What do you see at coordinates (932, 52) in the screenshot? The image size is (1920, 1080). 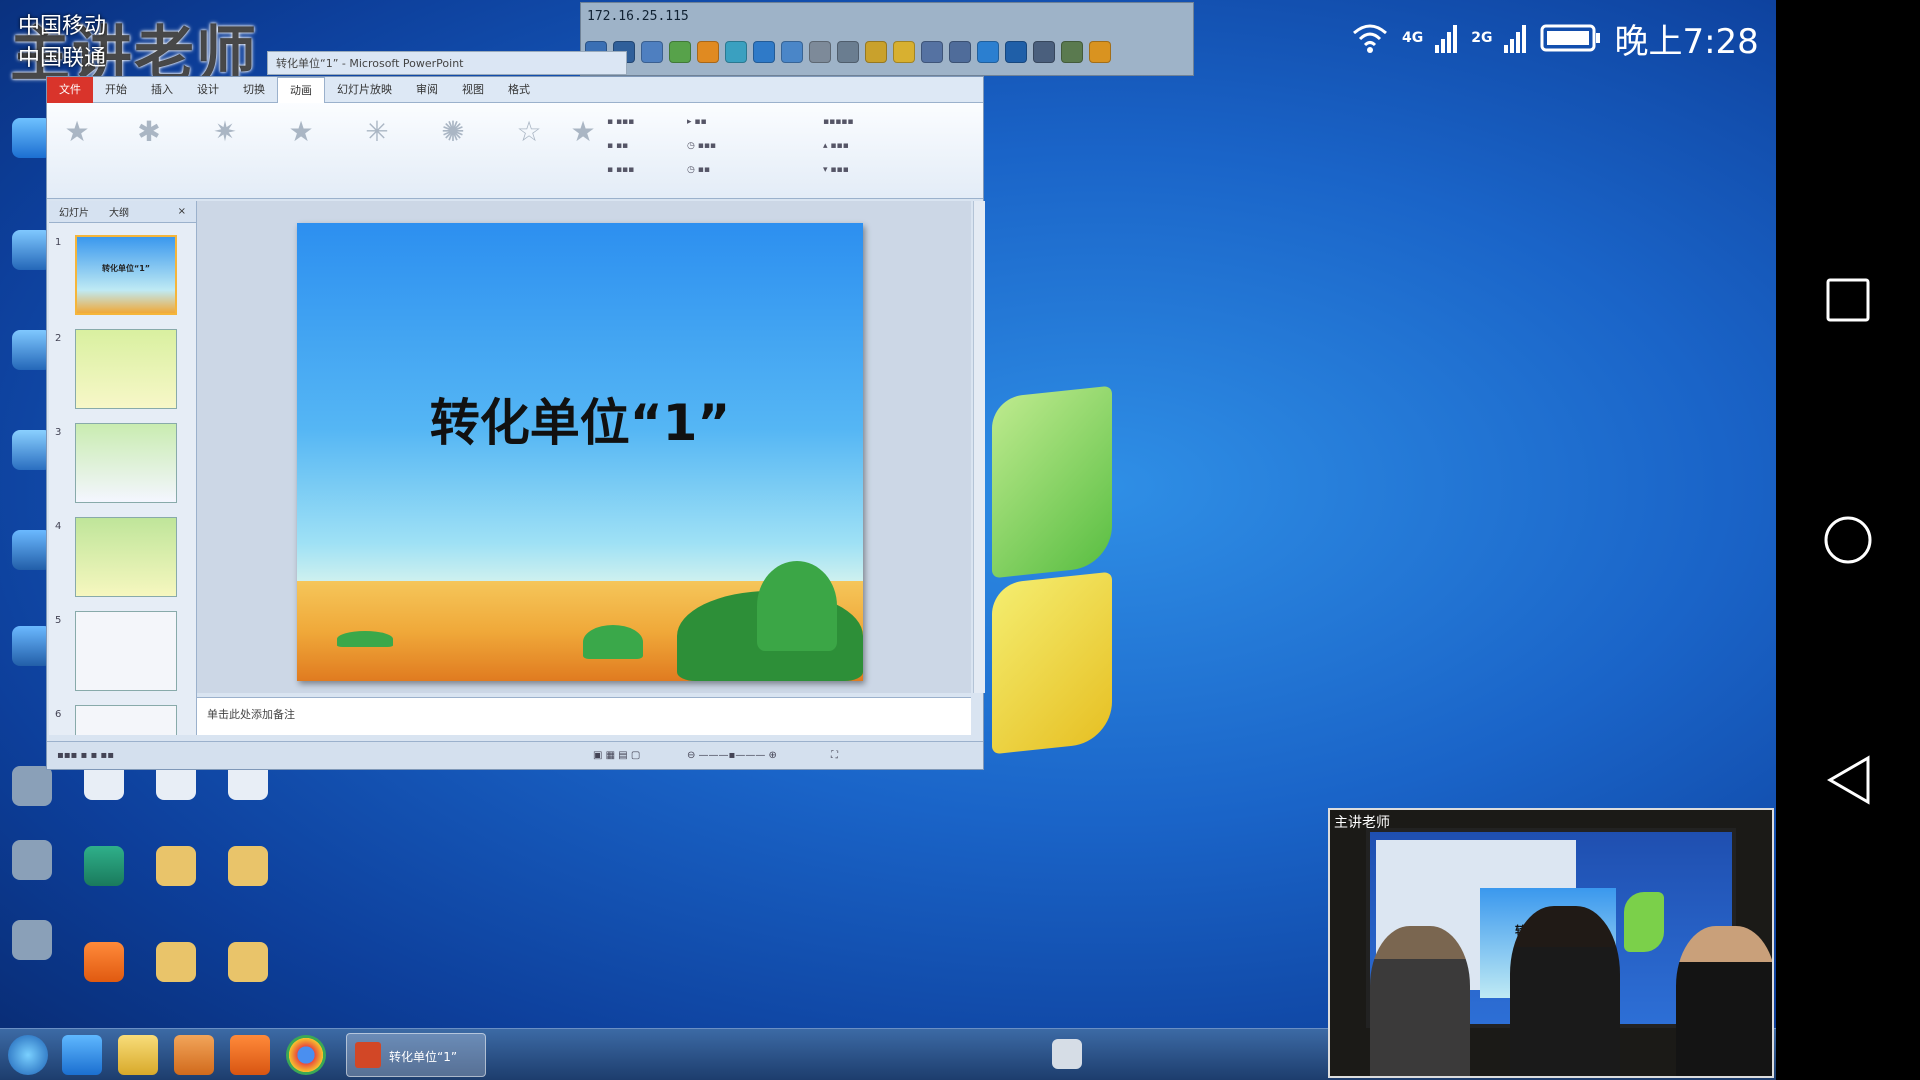 I see `frame-icon` at bounding box center [932, 52].